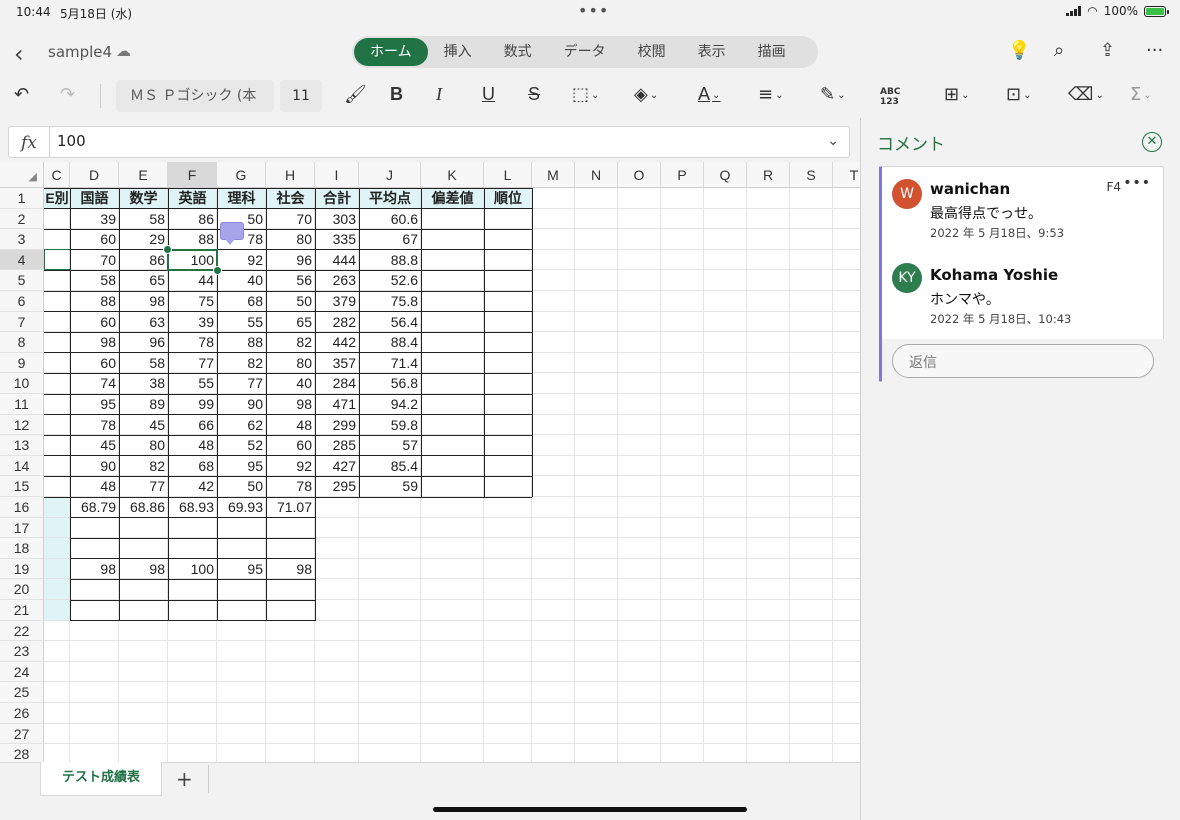 This screenshot has height=820, width=1180. I want to click on row-header: 8, so click(22, 342).